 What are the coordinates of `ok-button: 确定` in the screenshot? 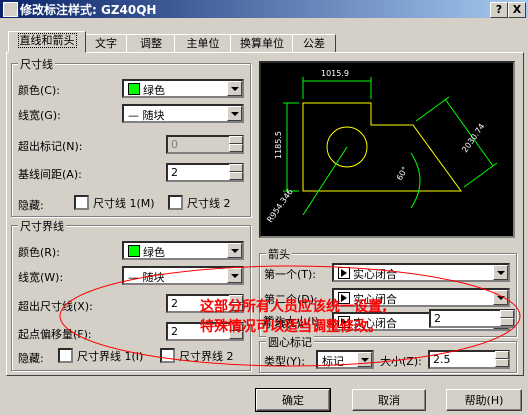 It's located at (293, 400).